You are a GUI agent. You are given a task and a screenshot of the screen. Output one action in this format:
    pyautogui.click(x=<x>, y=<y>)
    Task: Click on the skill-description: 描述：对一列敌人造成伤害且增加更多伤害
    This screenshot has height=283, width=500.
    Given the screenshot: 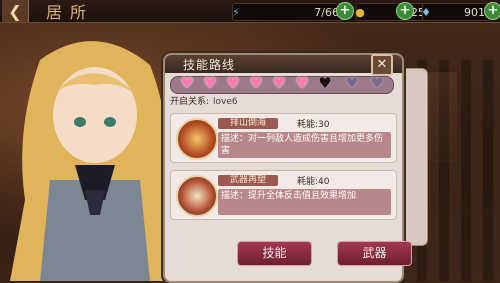 What is the action you would take?
    pyautogui.click(x=304, y=145)
    